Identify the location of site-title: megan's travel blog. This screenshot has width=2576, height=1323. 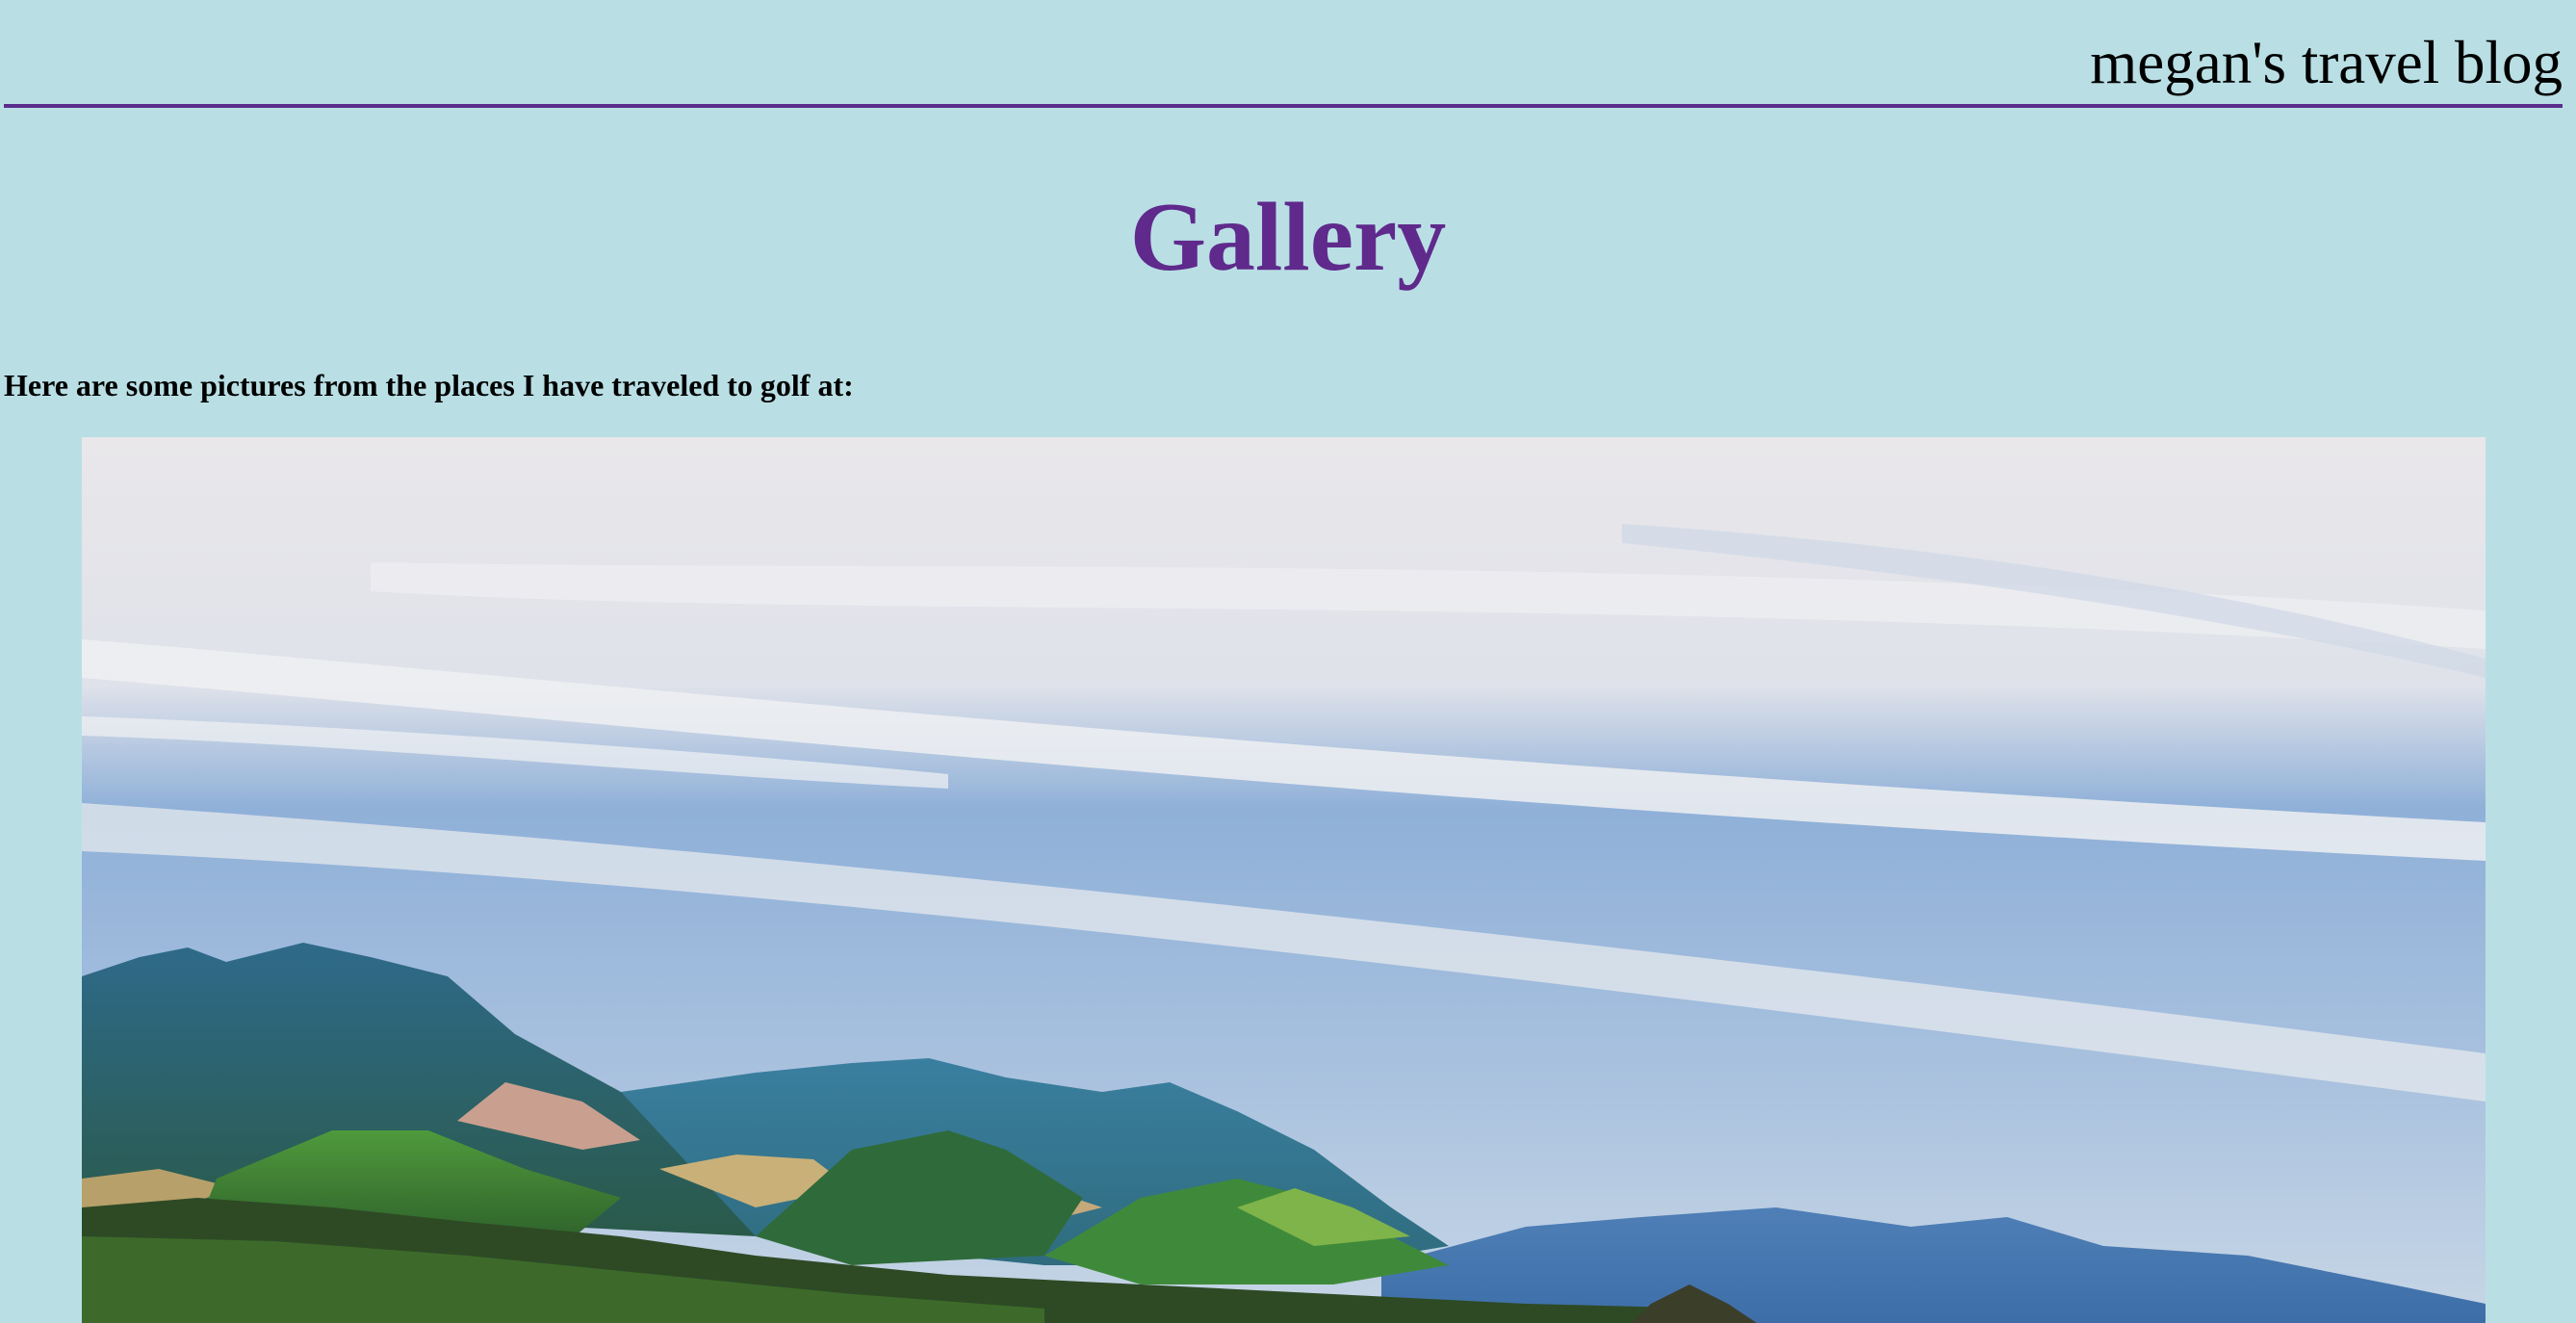
(2327, 62).